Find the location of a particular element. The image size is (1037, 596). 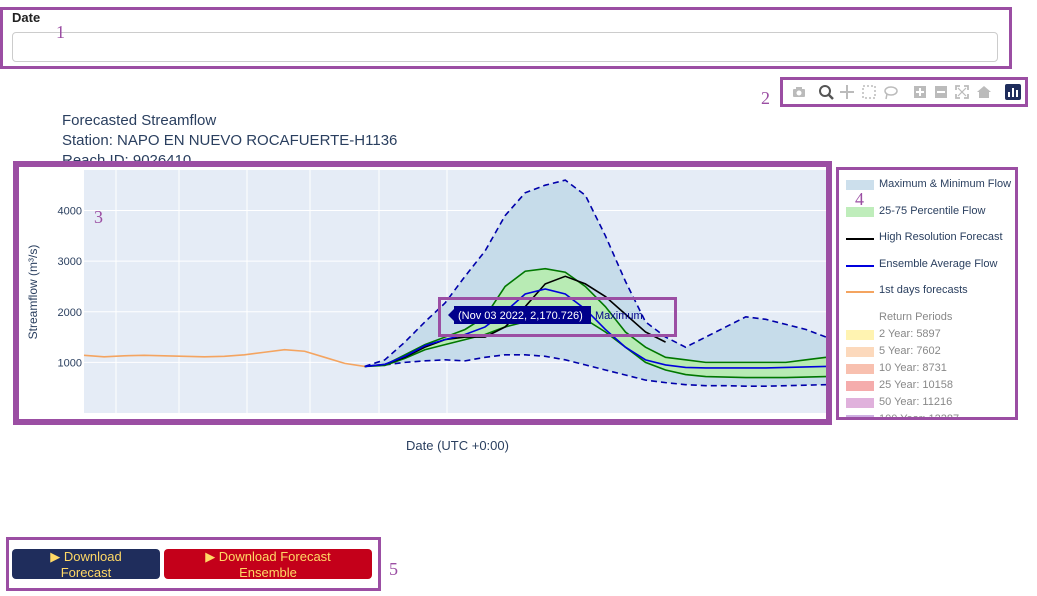

annotation-label-1: 1 is located at coordinates (60, 32).